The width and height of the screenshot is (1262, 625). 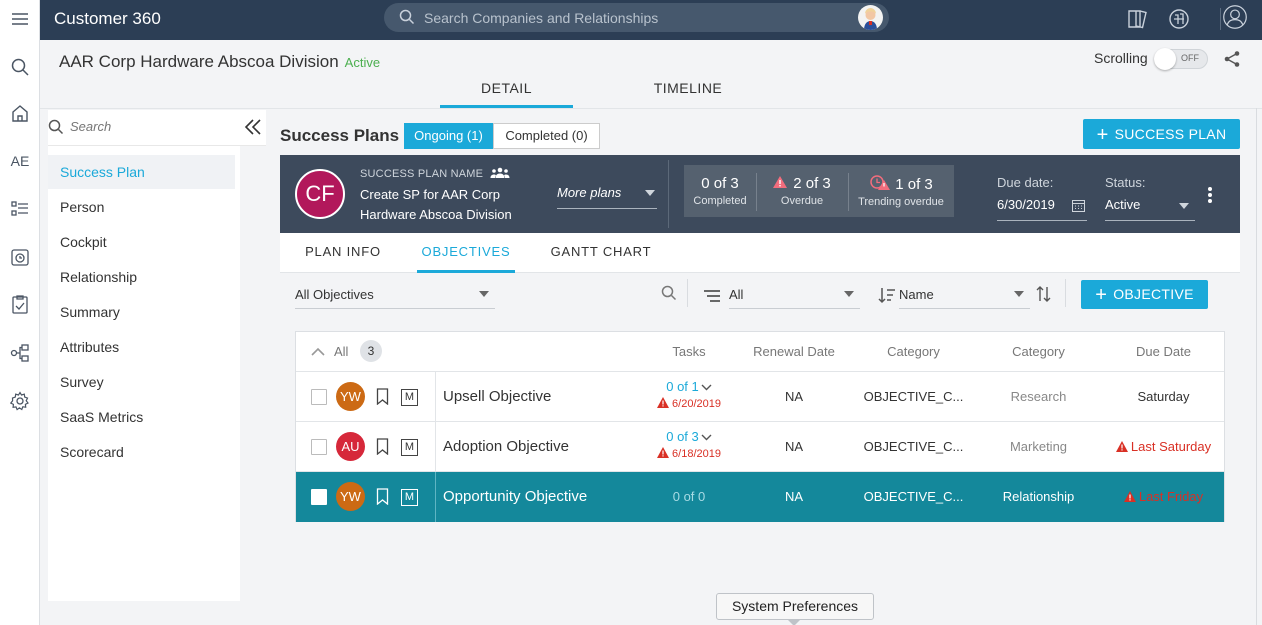 What do you see at coordinates (1150, 209) in the screenshot?
I see `status-dropdown: Active` at bounding box center [1150, 209].